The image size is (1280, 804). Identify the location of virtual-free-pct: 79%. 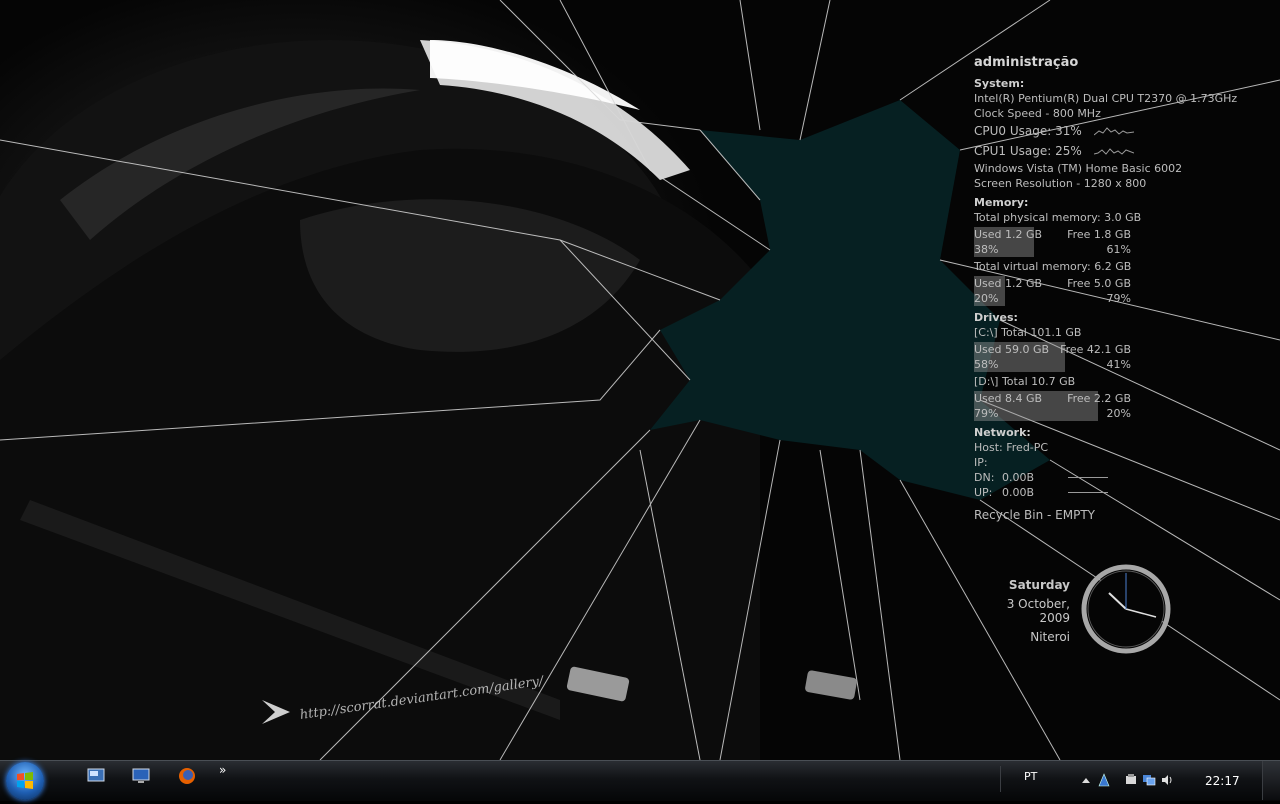
(1118, 298).